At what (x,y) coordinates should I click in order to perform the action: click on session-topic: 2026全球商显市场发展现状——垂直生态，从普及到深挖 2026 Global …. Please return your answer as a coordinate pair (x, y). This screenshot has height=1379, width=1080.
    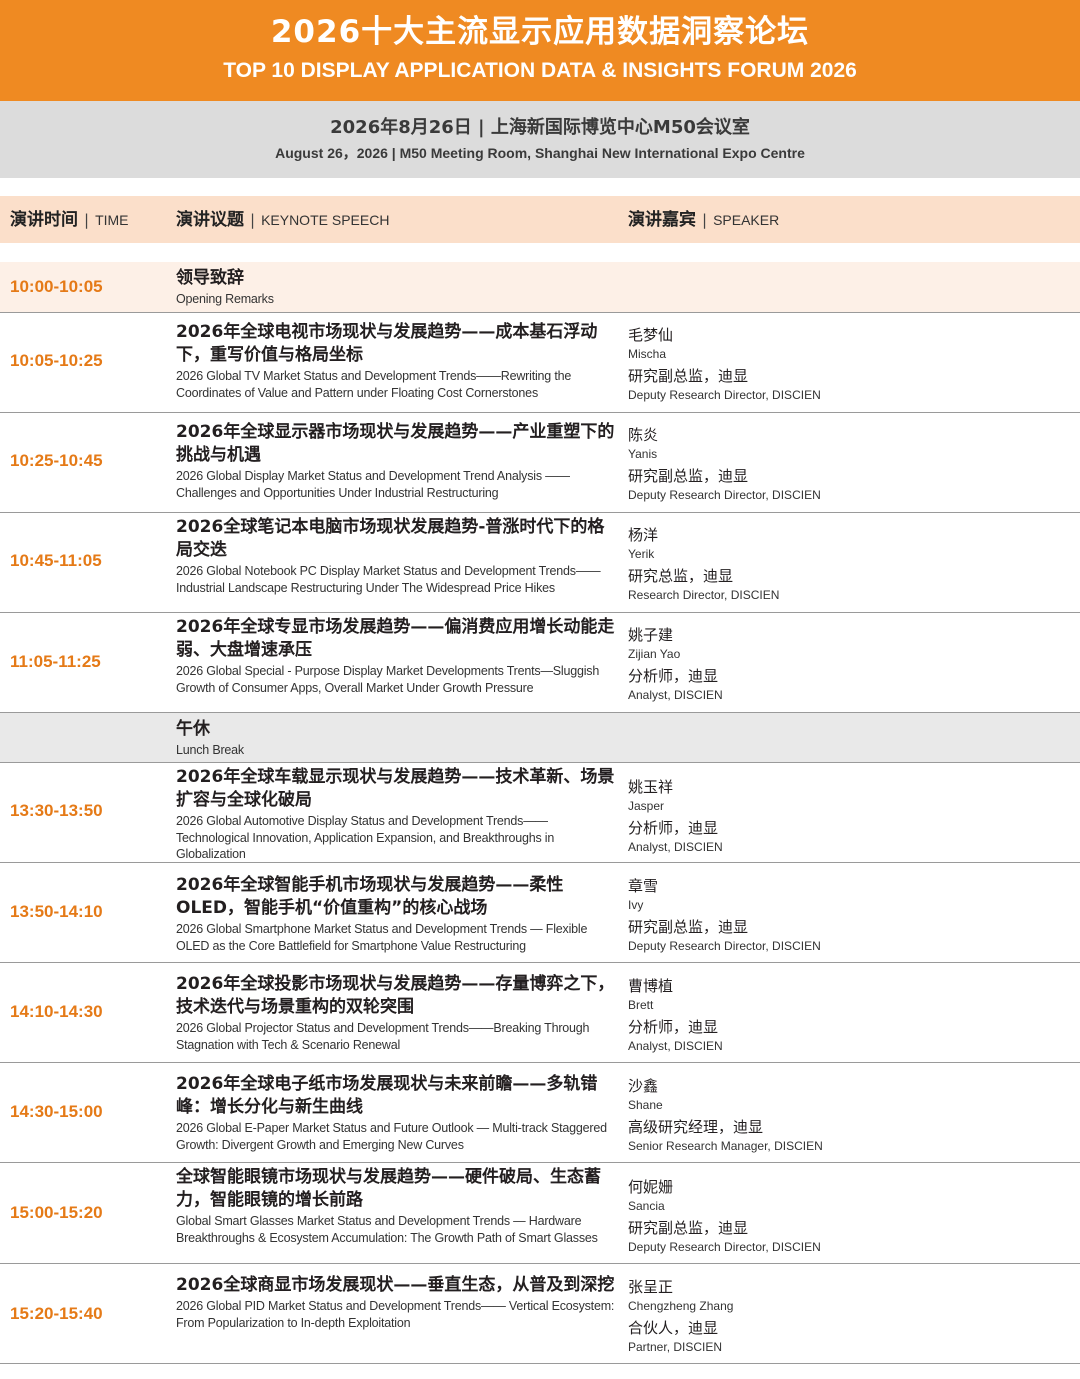
    Looking at the image, I should click on (396, 1302).